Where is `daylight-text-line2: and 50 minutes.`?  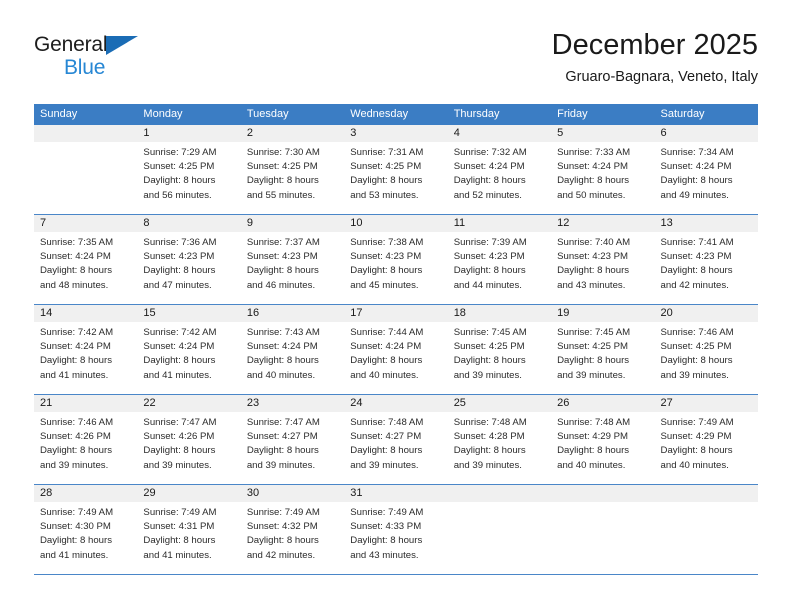 daylight-text-line2: and 50 minutes. is located at coordinates (591, 195).